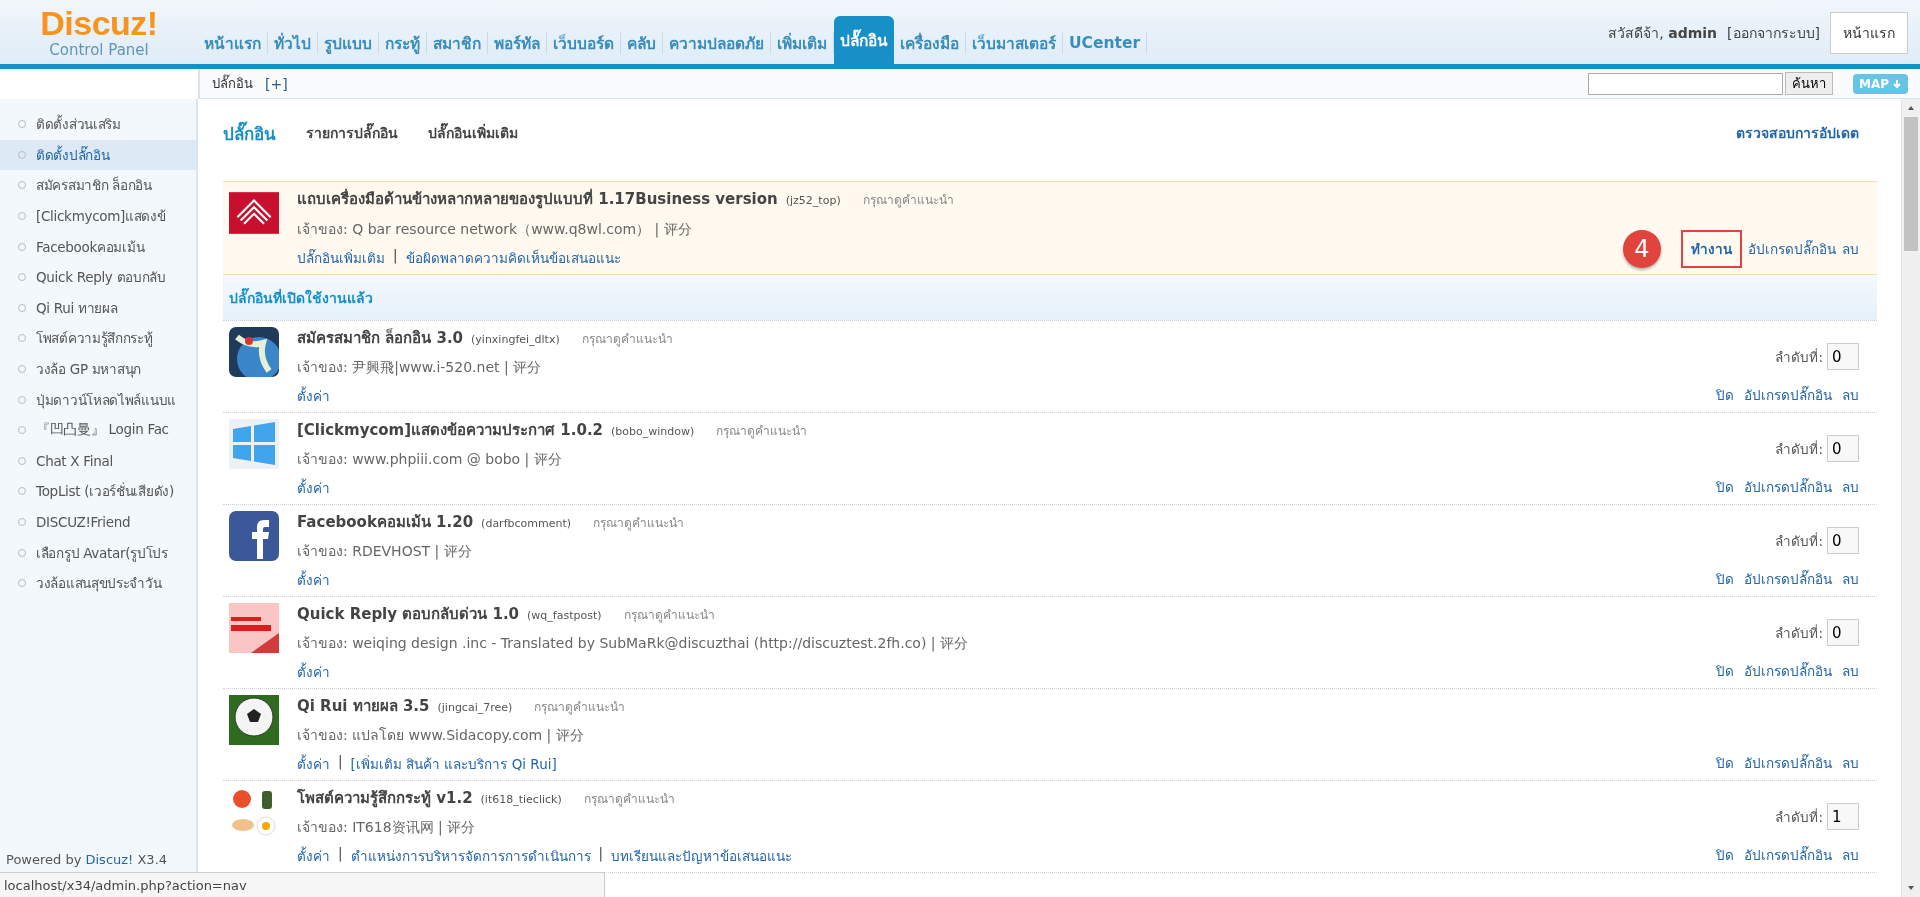  I want to click on sidebar-item: โพสต์ความรู้สึกกระทู้, so click(98, 338).